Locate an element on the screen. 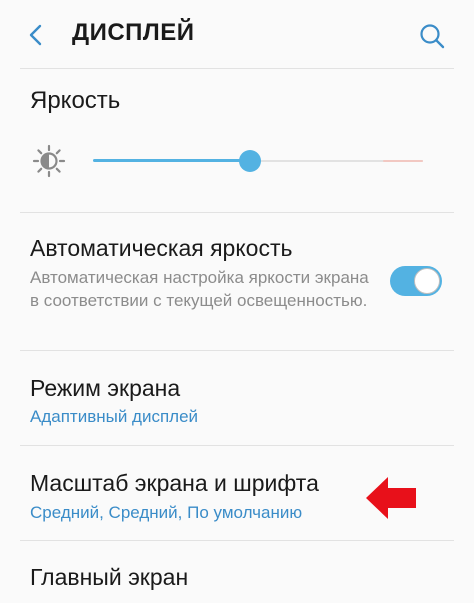 The height and width of the screenshot is (603, 474). app-header: ДИСПЛЕЙ is located at coordinates (237, 34).